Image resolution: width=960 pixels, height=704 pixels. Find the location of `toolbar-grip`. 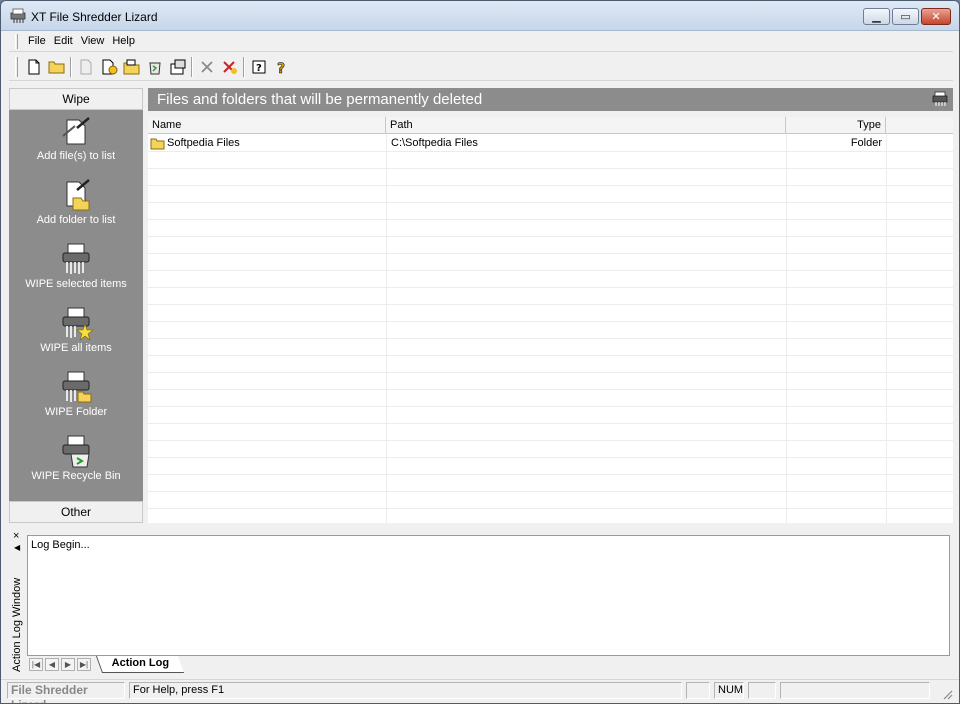

toolbar-grip is located at coordinates (16, 66).